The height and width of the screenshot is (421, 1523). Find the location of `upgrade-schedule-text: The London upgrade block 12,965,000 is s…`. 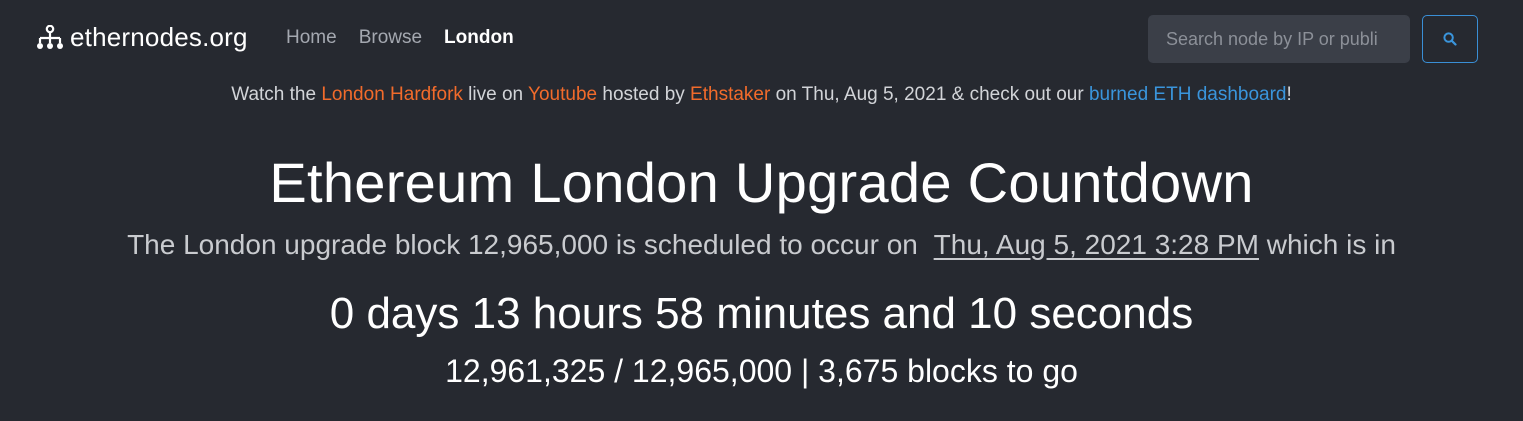

upgrade-schedule-text: The London upgrade block 12,965,000 is s… is located at coordinates (761, 245).